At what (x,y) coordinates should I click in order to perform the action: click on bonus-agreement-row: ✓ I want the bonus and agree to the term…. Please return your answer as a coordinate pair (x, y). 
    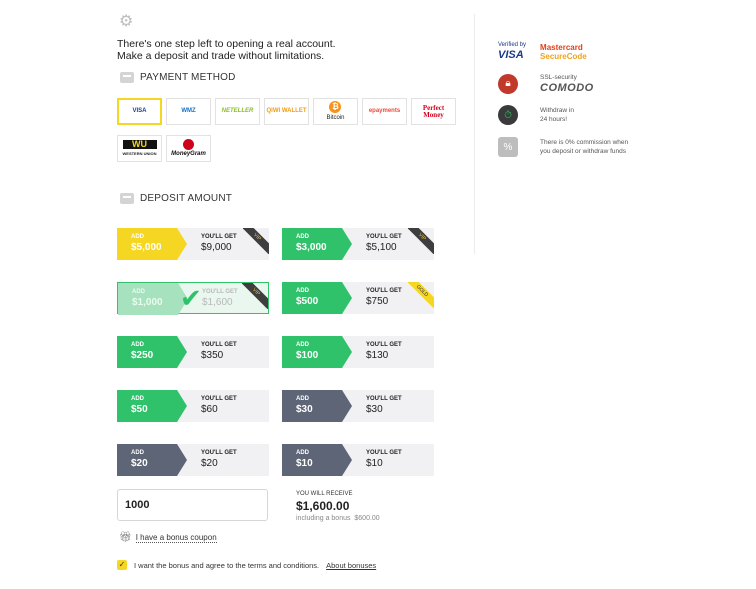
    Looking at the image, I should click on (246, 565).